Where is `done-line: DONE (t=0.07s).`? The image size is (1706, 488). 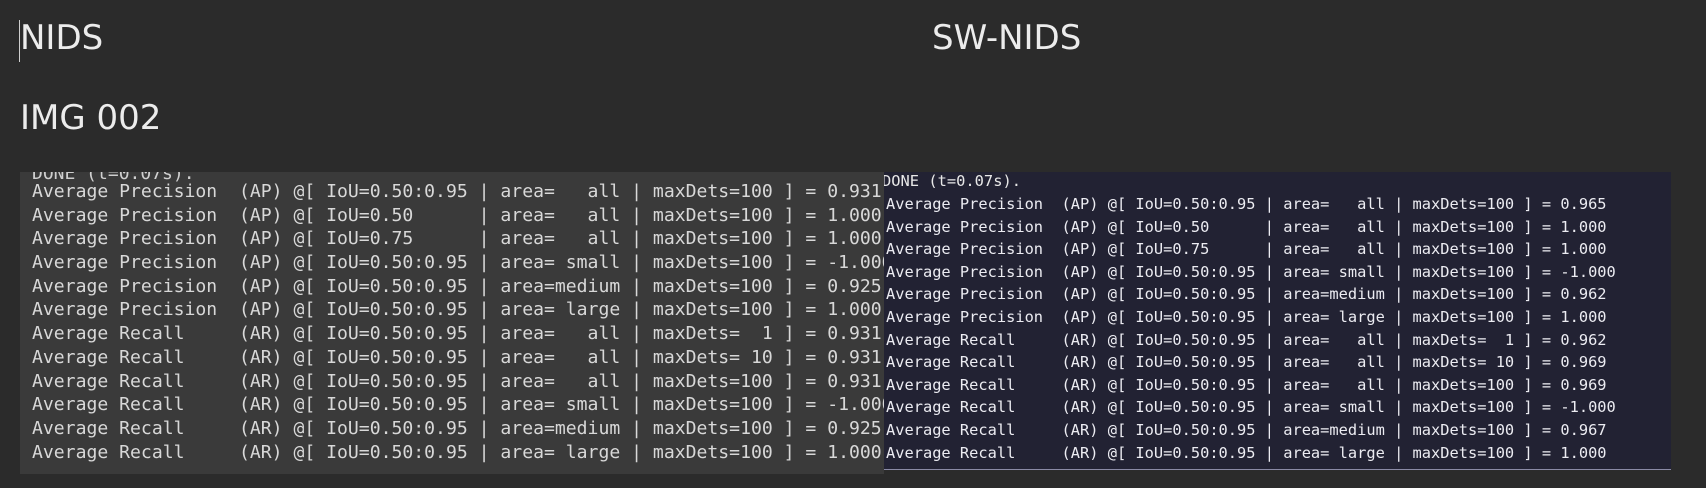
done-line: DONE (t=0.07s). is located at coordinates (952, 181).